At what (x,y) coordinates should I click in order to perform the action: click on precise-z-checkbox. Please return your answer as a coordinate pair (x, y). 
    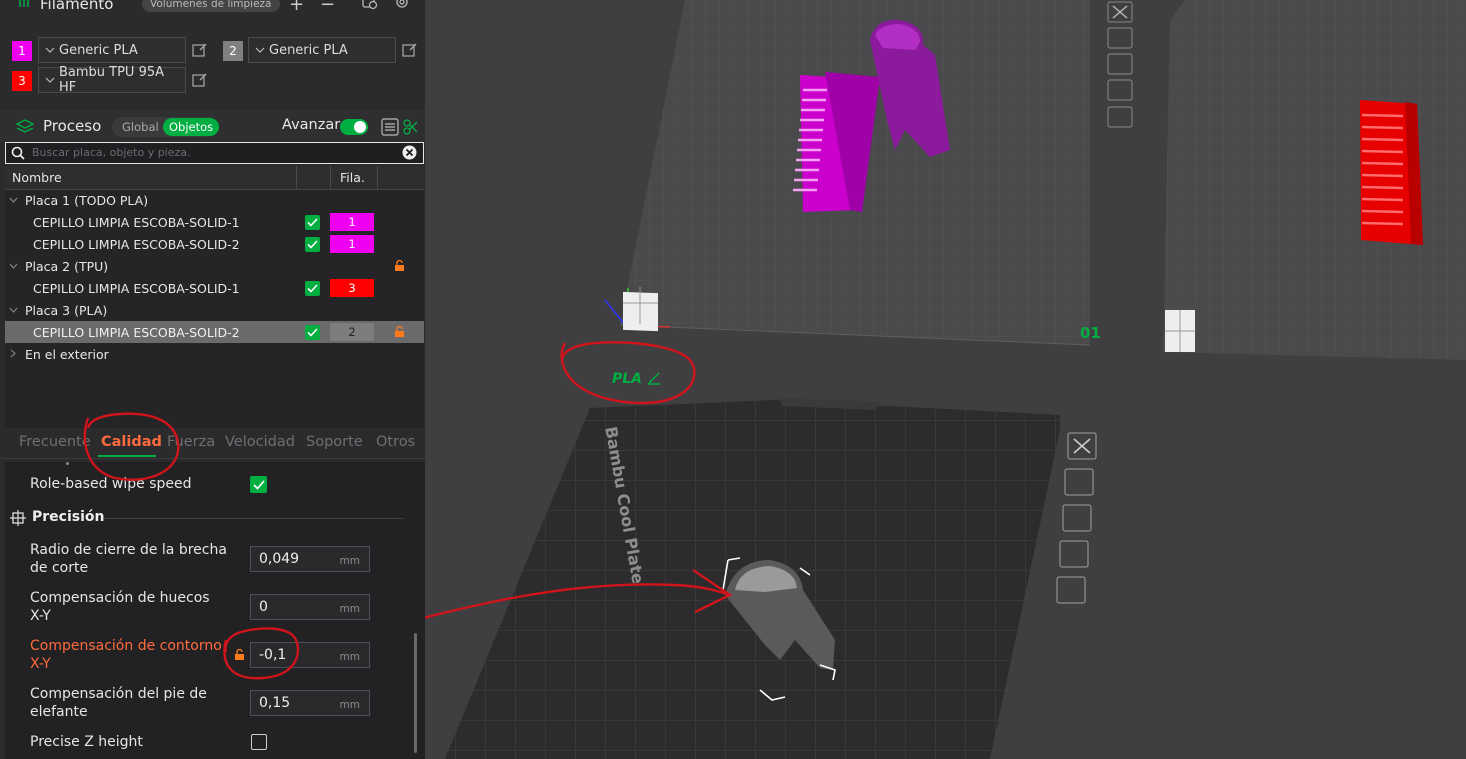
    Looking at the image, I should click on (259, 742).